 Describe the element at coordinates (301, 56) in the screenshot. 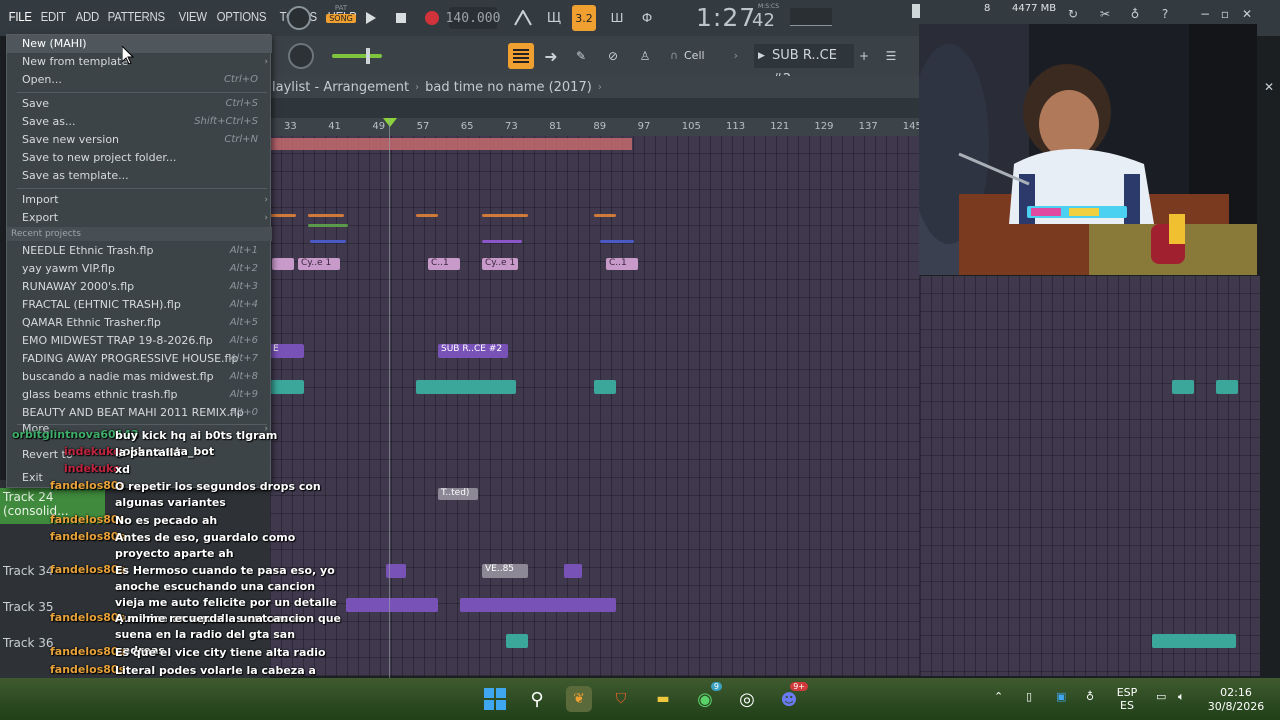

I see `pitch-knob` at that location.